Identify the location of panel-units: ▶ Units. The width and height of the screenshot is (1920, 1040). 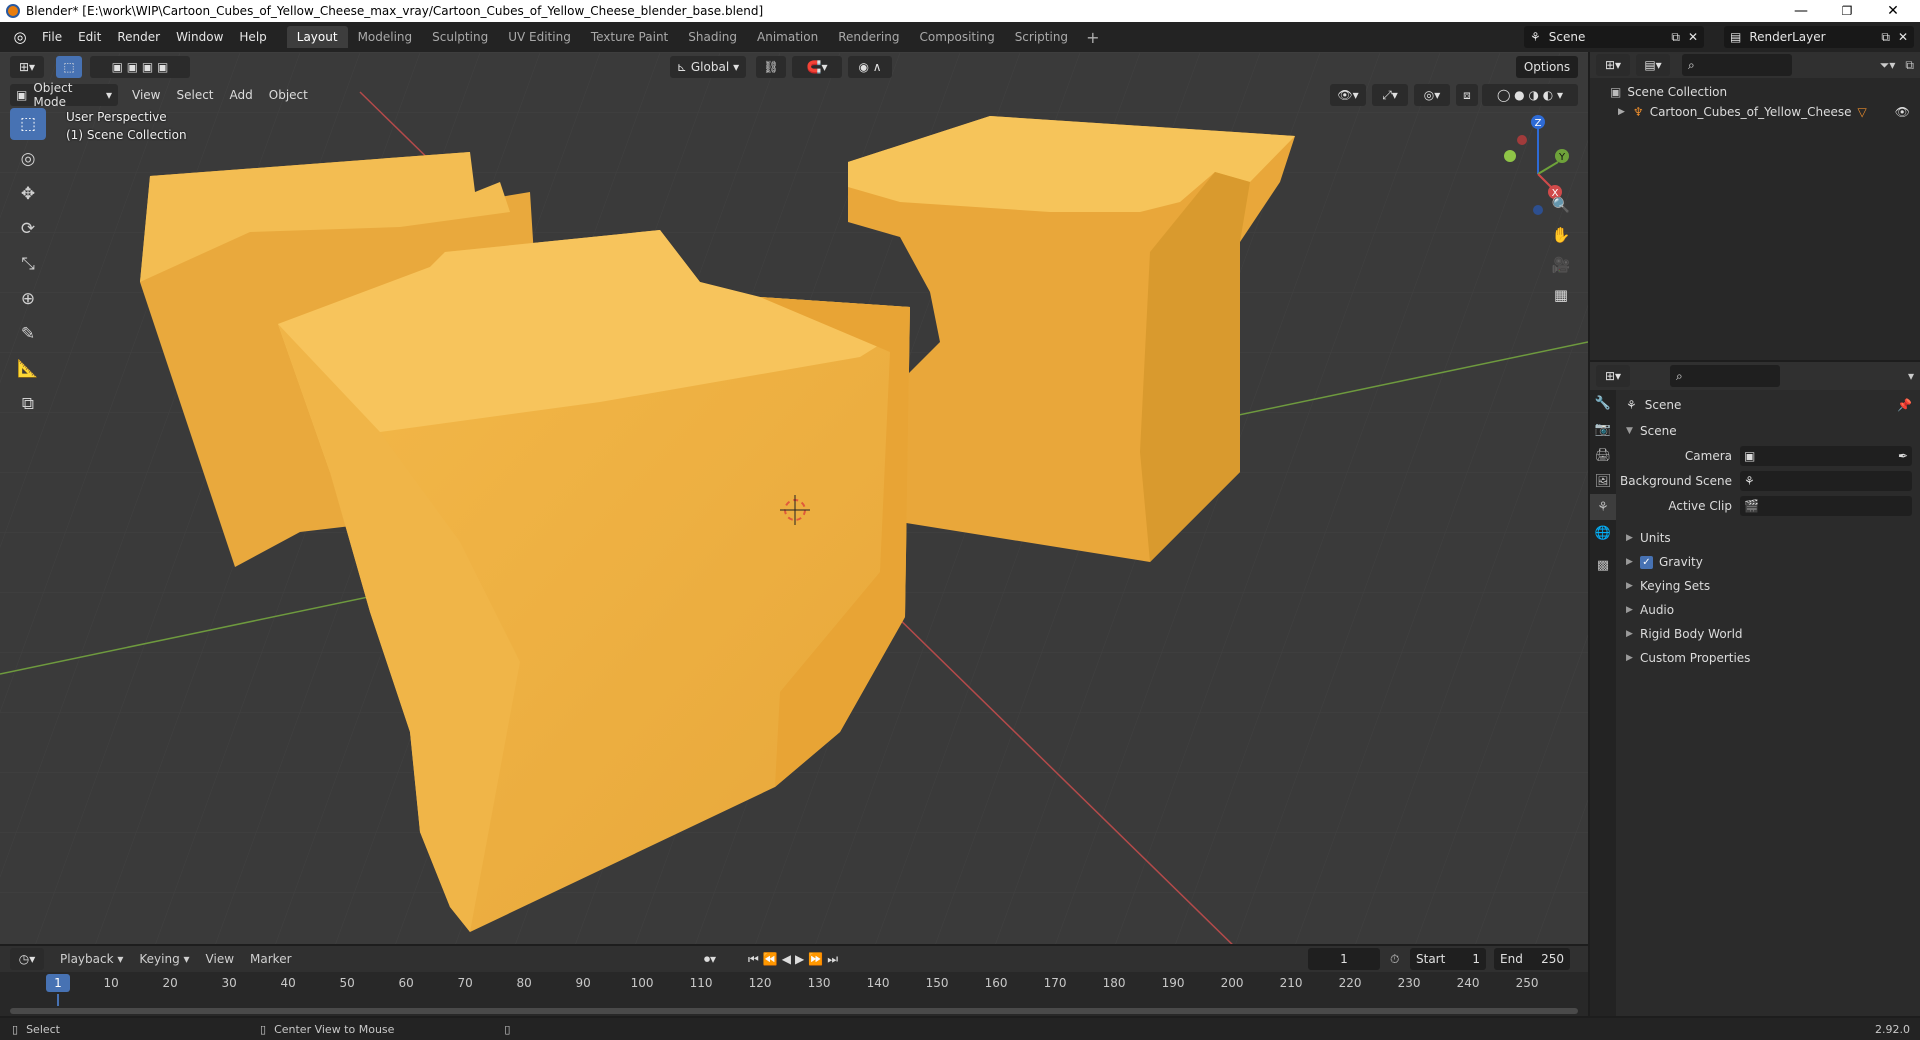
(1769, 538).